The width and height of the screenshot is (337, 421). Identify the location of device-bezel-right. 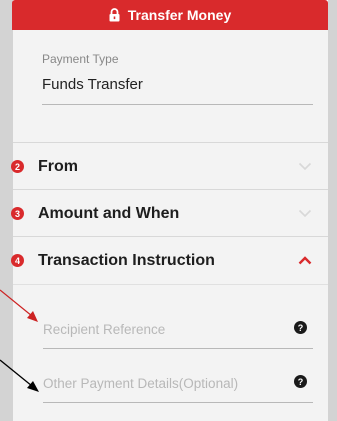
(332, 210).